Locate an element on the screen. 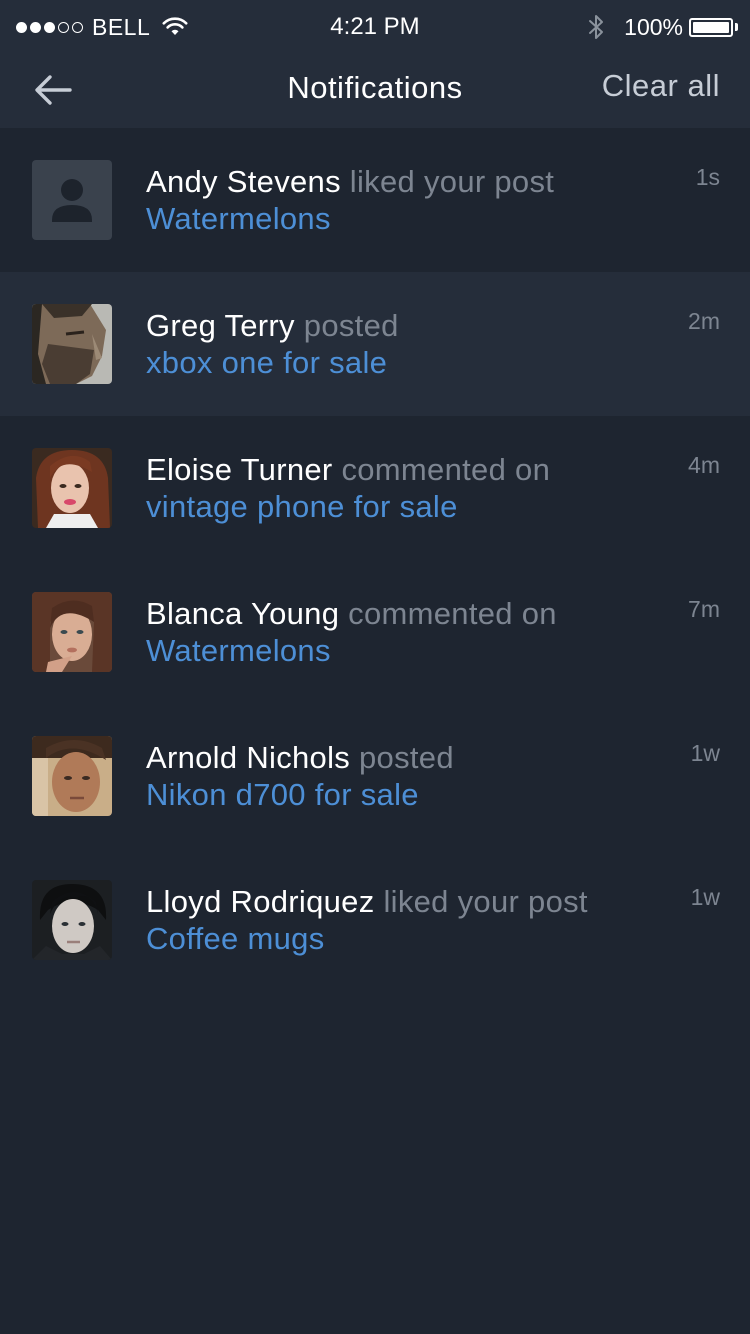 Image resolution: width=750 pixels, height=1334 pixels. notification-text: Greg Terry posted is located at coordinates (272, 326).